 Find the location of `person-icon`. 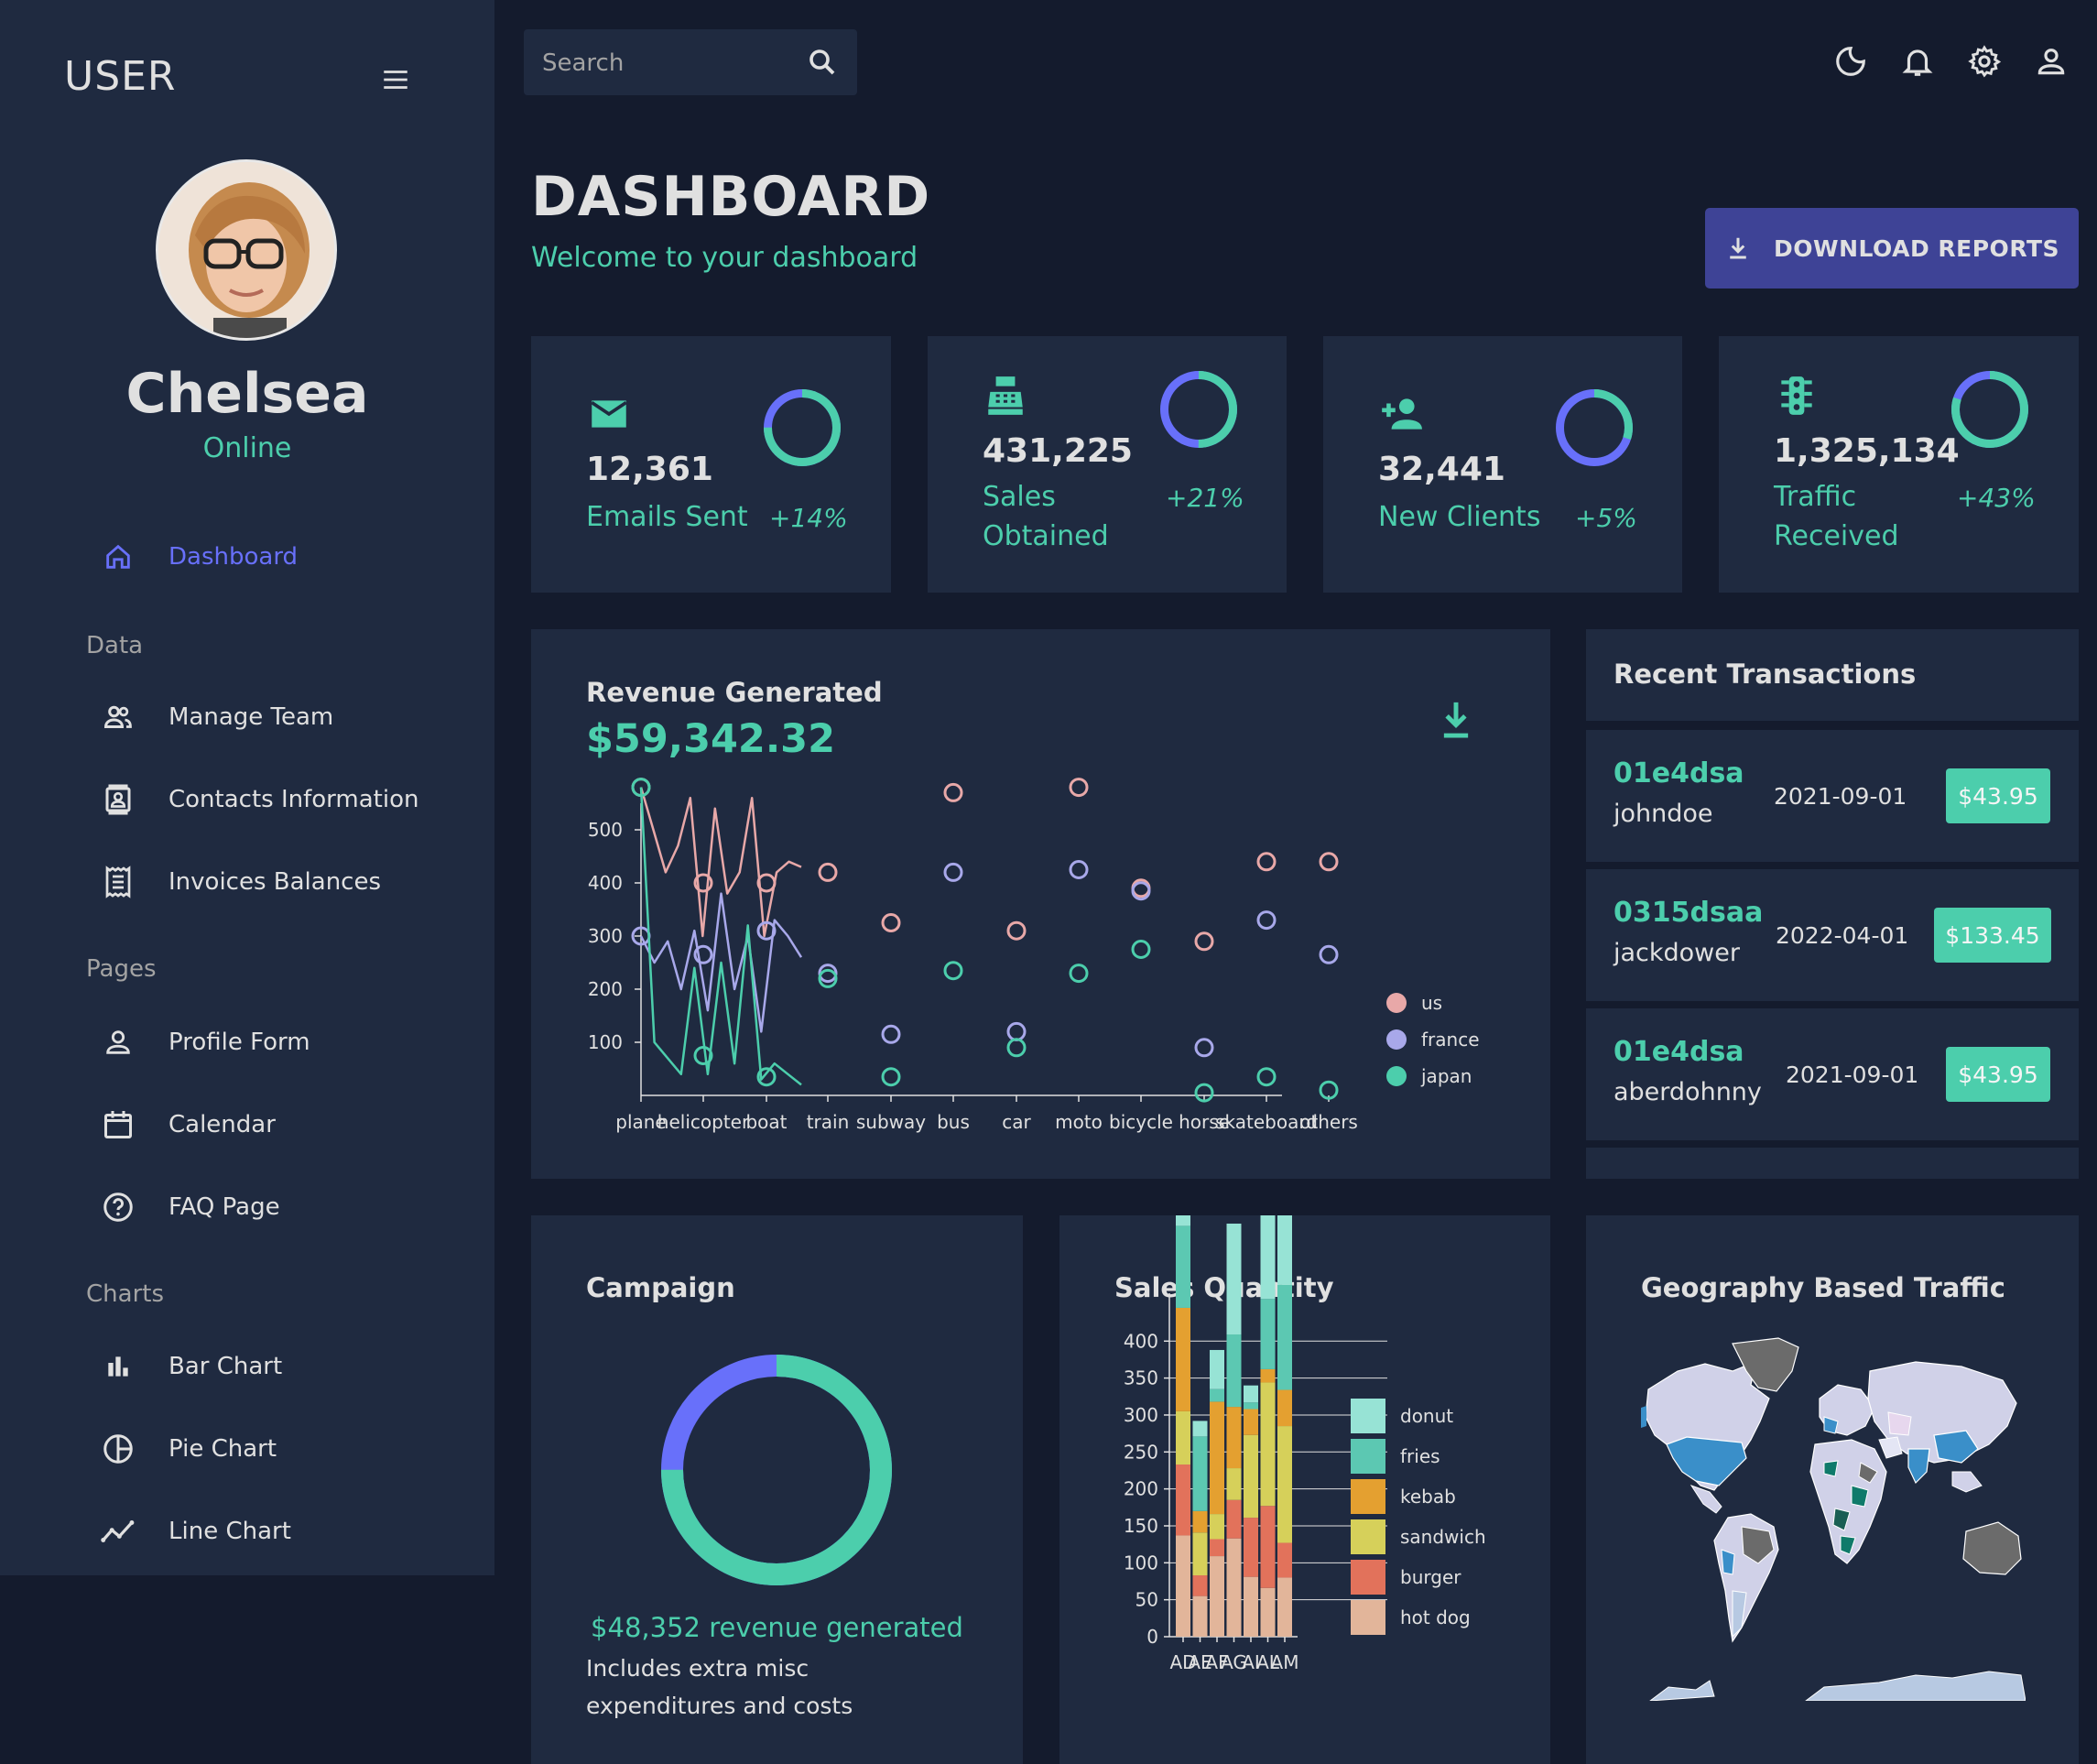

person-icon is located at coordinates (2051, 61).